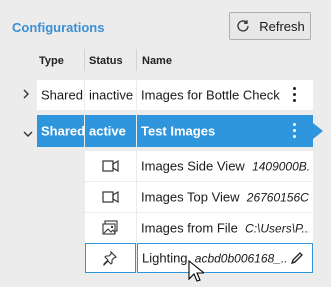 The width and height of the screenshot is (331, 287). I want to click on chevron-right-icon, so click(26, 95).